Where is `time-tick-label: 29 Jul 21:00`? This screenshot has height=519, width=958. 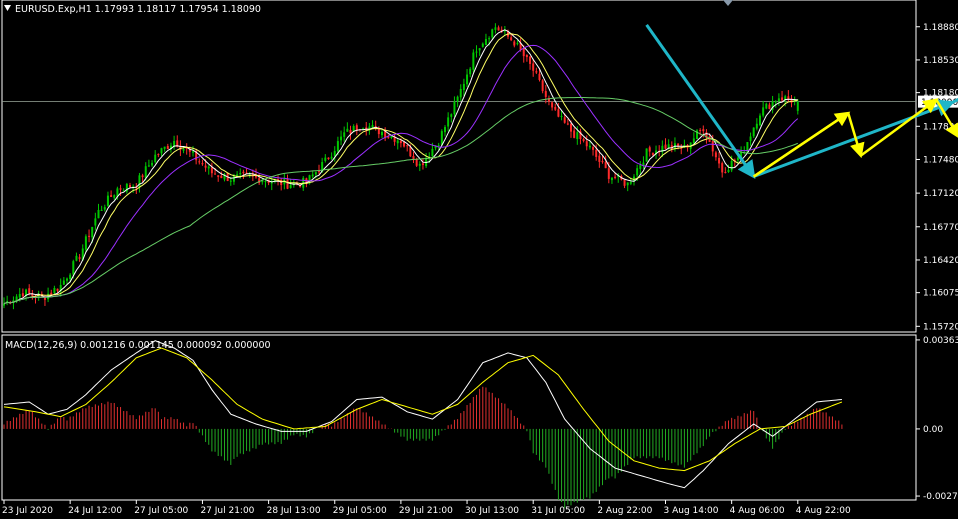
time-tick-label: 29 Jul 21:00 is located at coordinates (426, 511).